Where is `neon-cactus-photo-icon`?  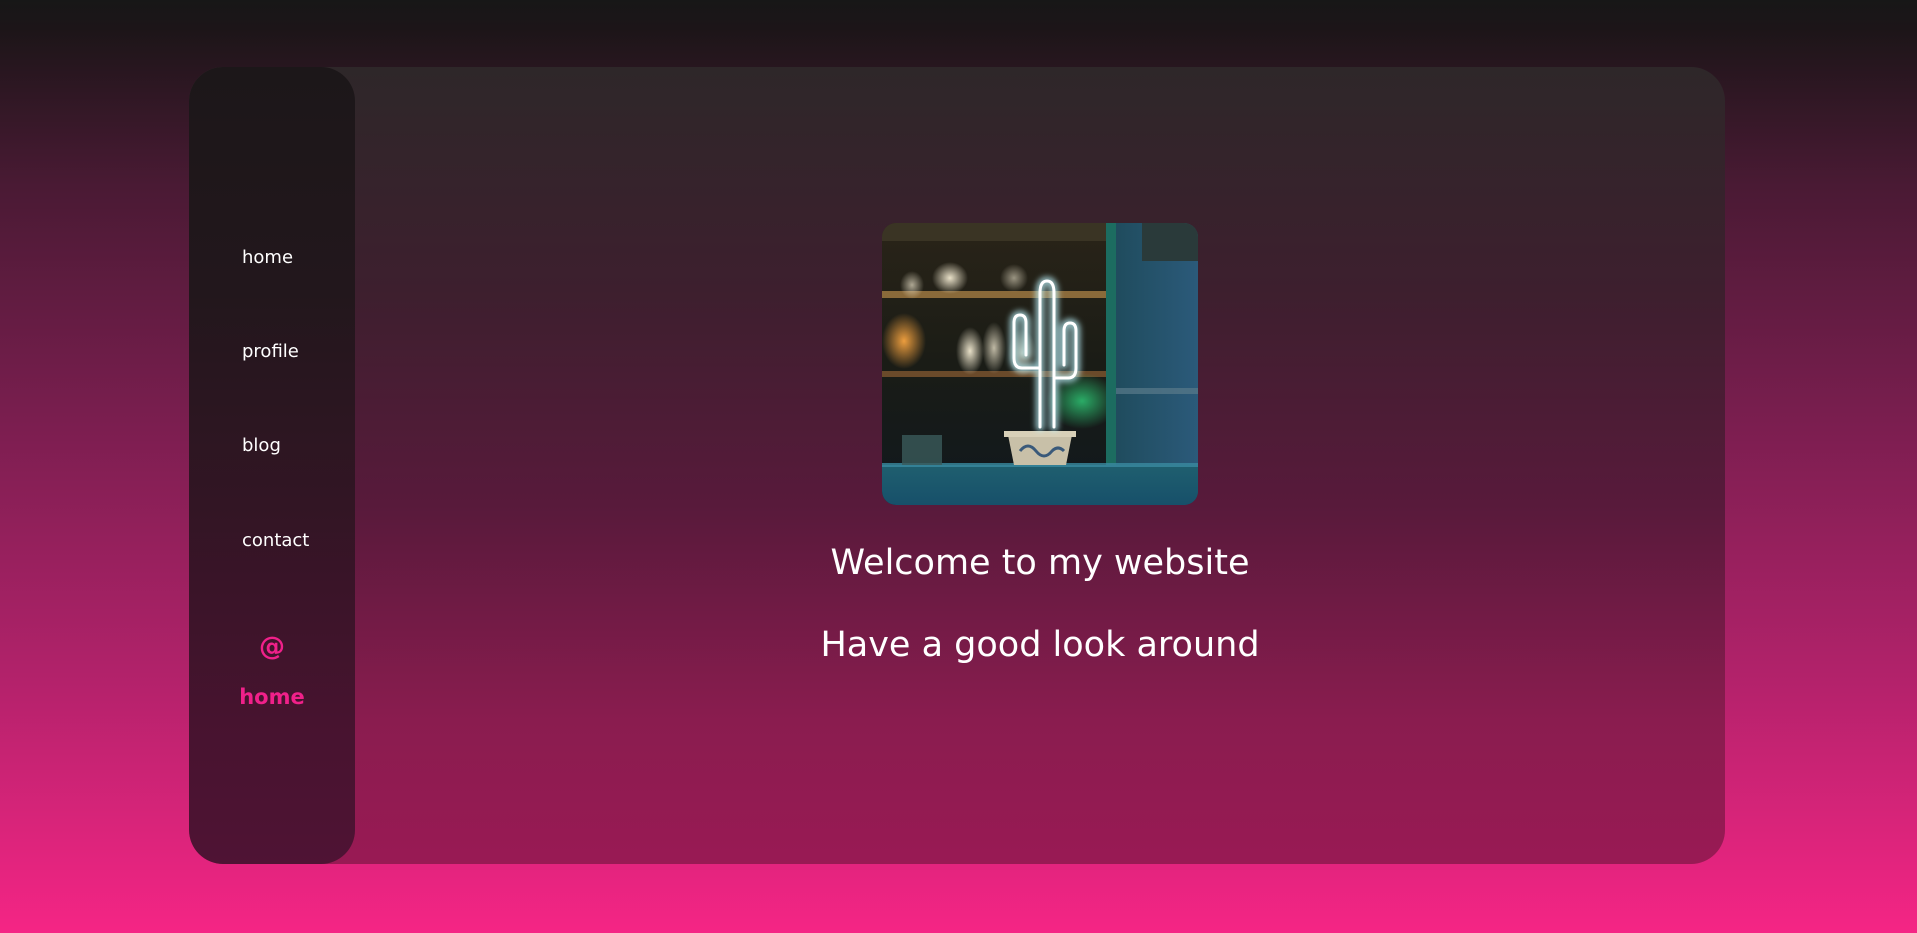 neon-cactus-photo-icon is located at coordinates (1040, 364).